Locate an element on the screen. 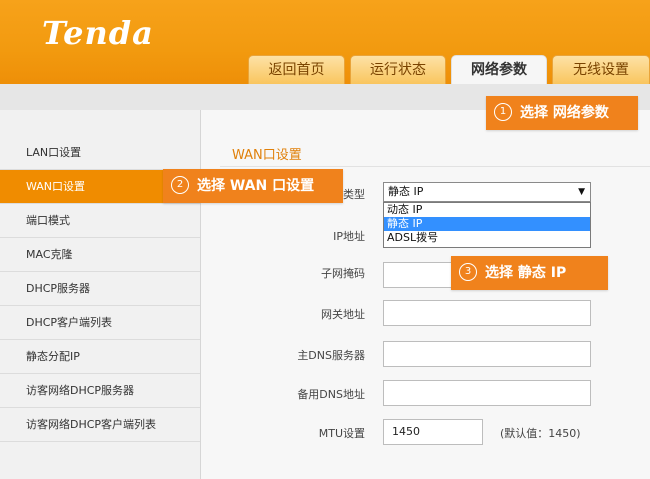  connection-type-value: 静态 IP is located at coordinates (406, 191).